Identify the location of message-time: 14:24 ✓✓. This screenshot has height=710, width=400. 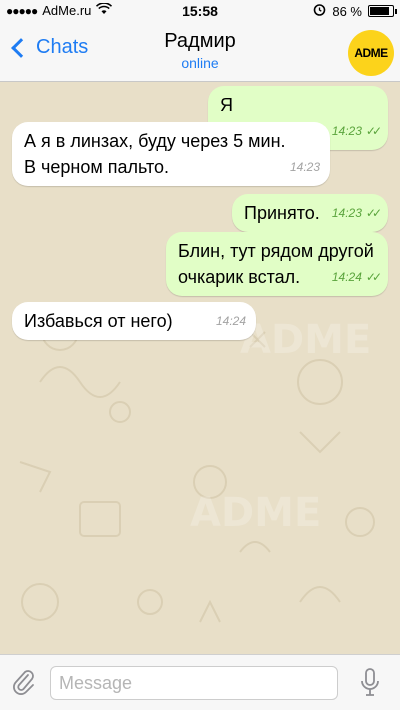
(356, 277).